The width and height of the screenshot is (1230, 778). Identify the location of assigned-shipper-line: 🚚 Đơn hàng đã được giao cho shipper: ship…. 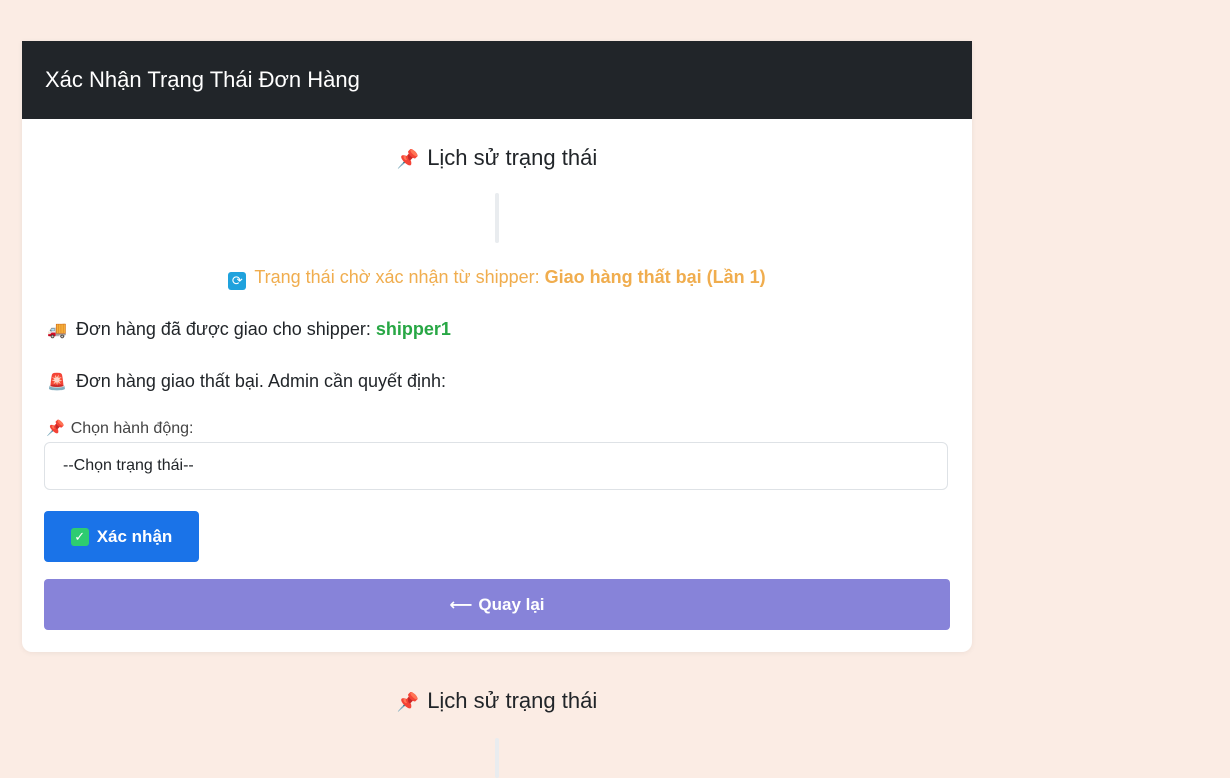
(249, 329).